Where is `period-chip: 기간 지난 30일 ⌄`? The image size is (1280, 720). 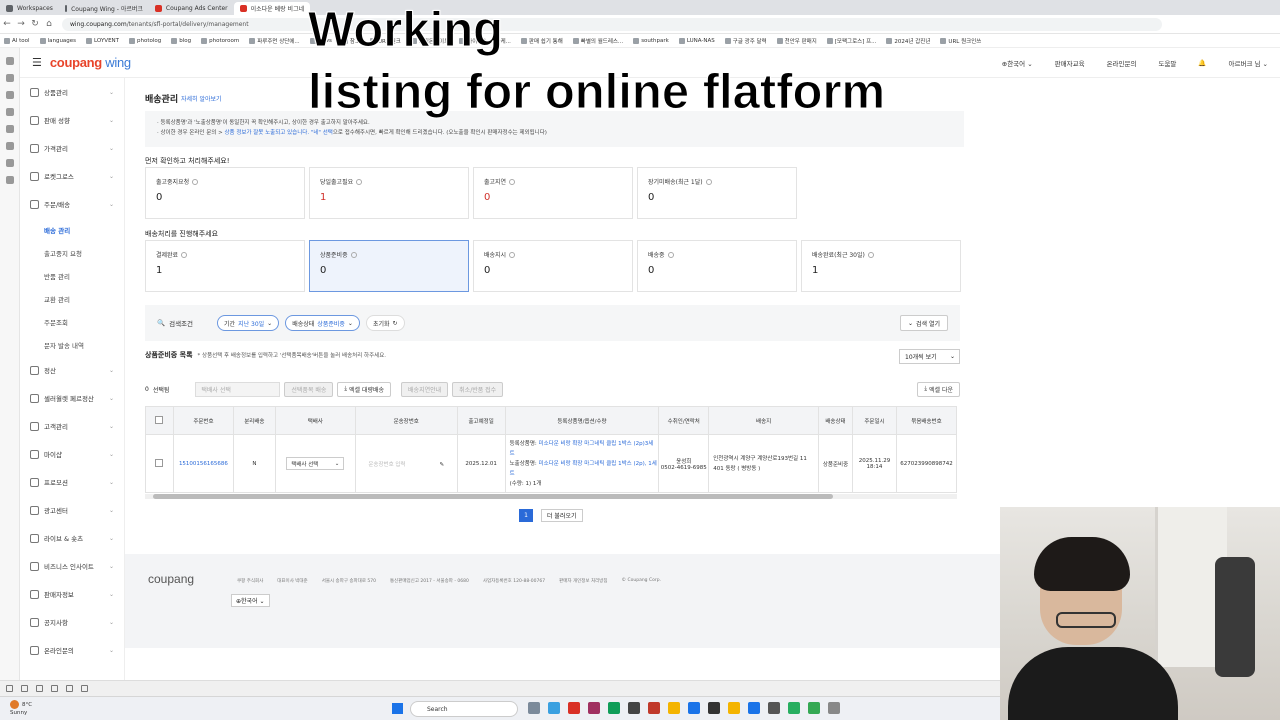
period-chip: 기간 지난 30일 ⌄ is located at coordinates (248, 323).